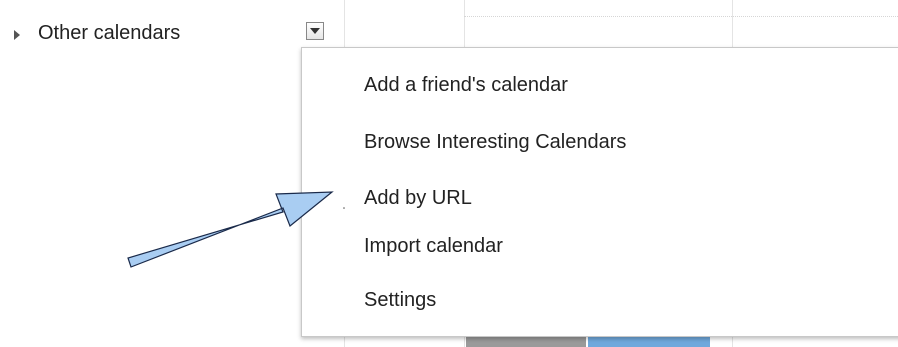 The image size is (898, 347). What do you see at coordinates (400, 300) in the screenshot?
I see `menu-item-settings: Settings` at bounding box center [400, 300].